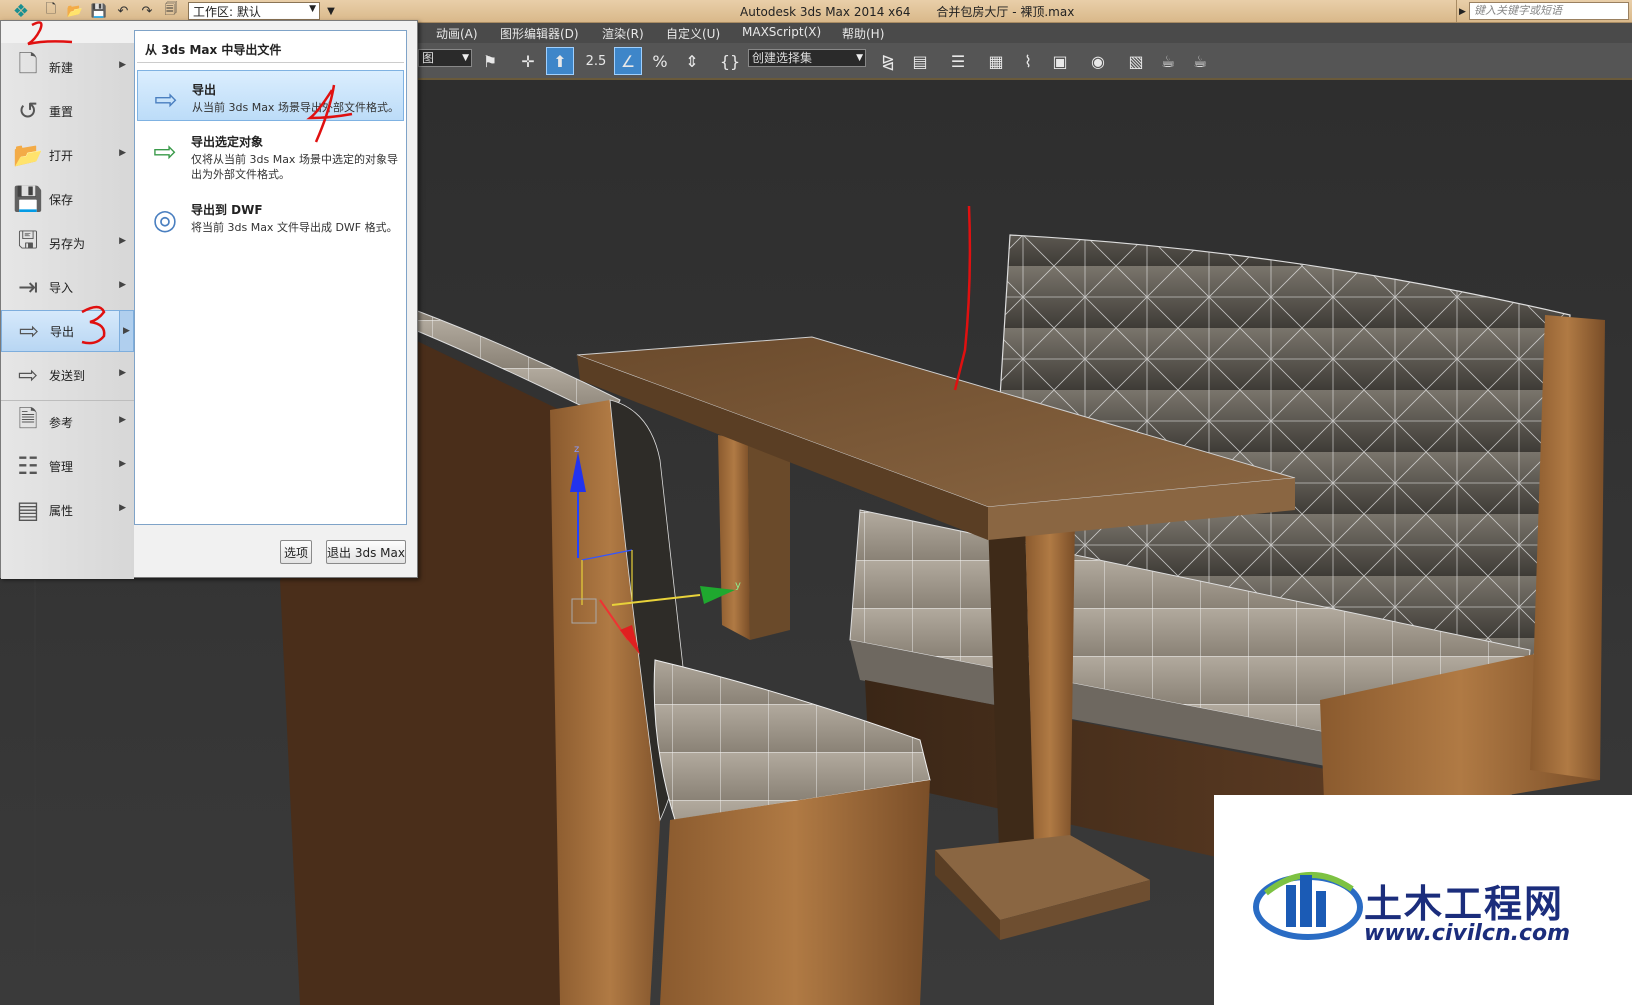 This screenshot has width=1632, height=1005. What do you see at coordinates (296, 552) in the screenshot?
I see `options-button: 选项` at bounding box center [296, 552].